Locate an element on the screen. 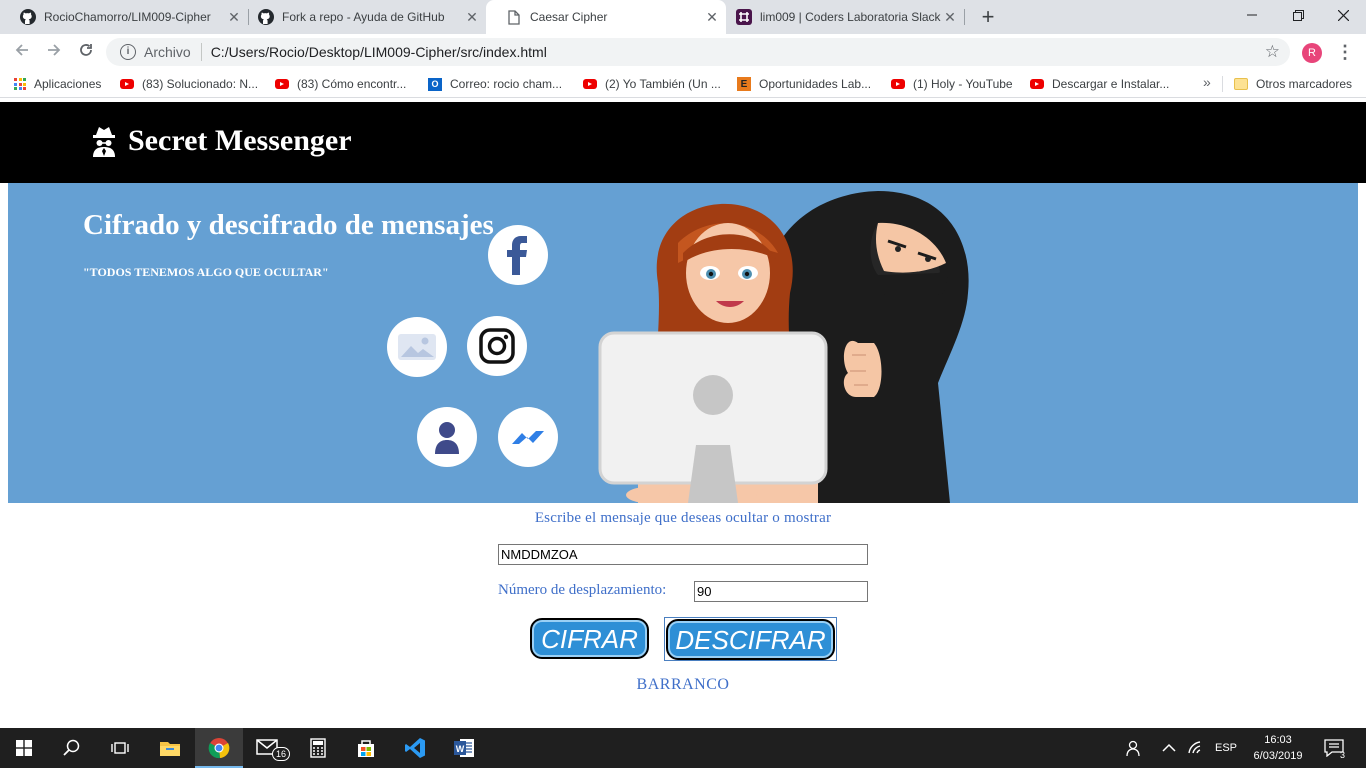 The width and height of the screenshot is (1366, 768). spy-icon is located at coordinates (104, 142).